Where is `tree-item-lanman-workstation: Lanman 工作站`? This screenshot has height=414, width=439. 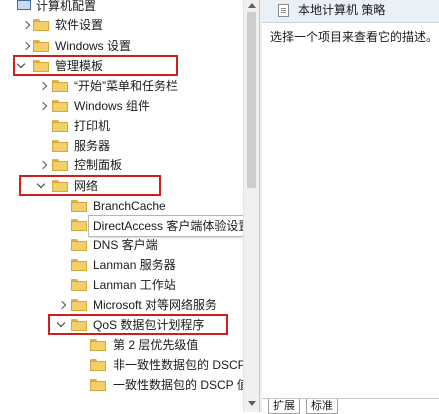
tree-item-lanman-workstation: Lanman 工作站 is located at coordinates (121, 285).